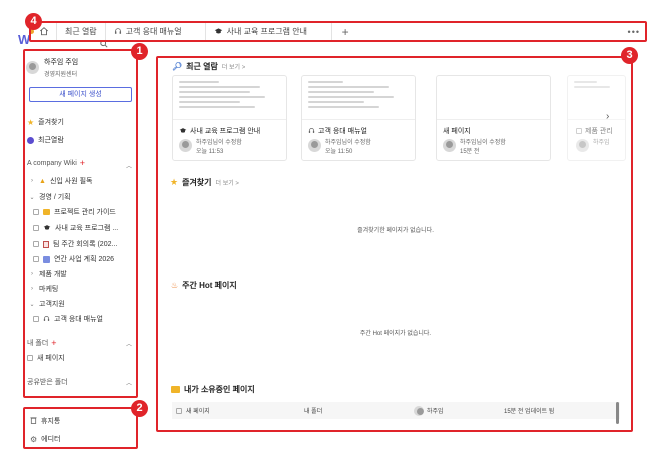  What do you see at coordinates (139, 51) in the screenshot?
I see `annotation-badge-1: 1` at bounding box center [139, 51].